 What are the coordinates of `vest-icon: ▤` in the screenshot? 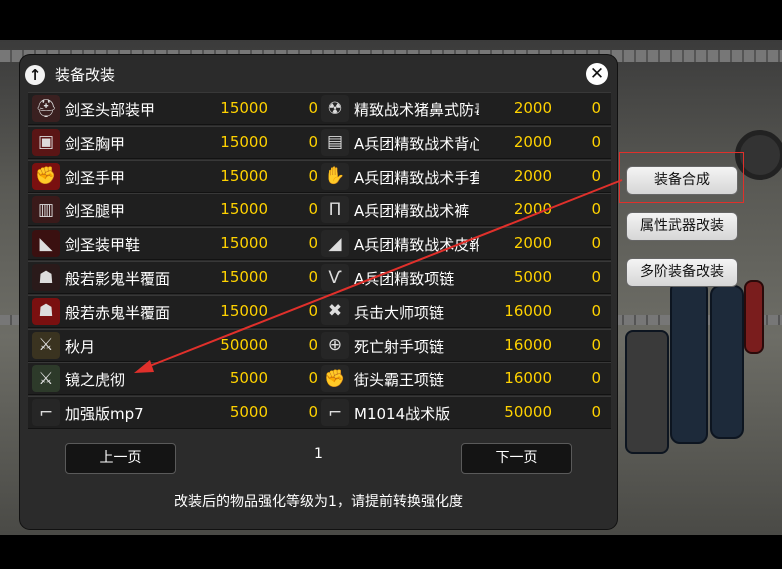 It's located at (335, 142).